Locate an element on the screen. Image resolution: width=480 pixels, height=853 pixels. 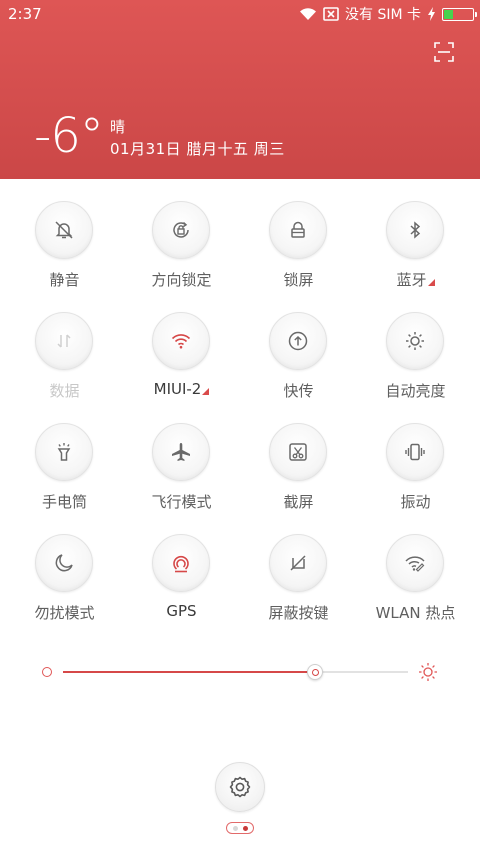
carrier-text: 没有 SIM 卡 is located at coordinates (383, 15).